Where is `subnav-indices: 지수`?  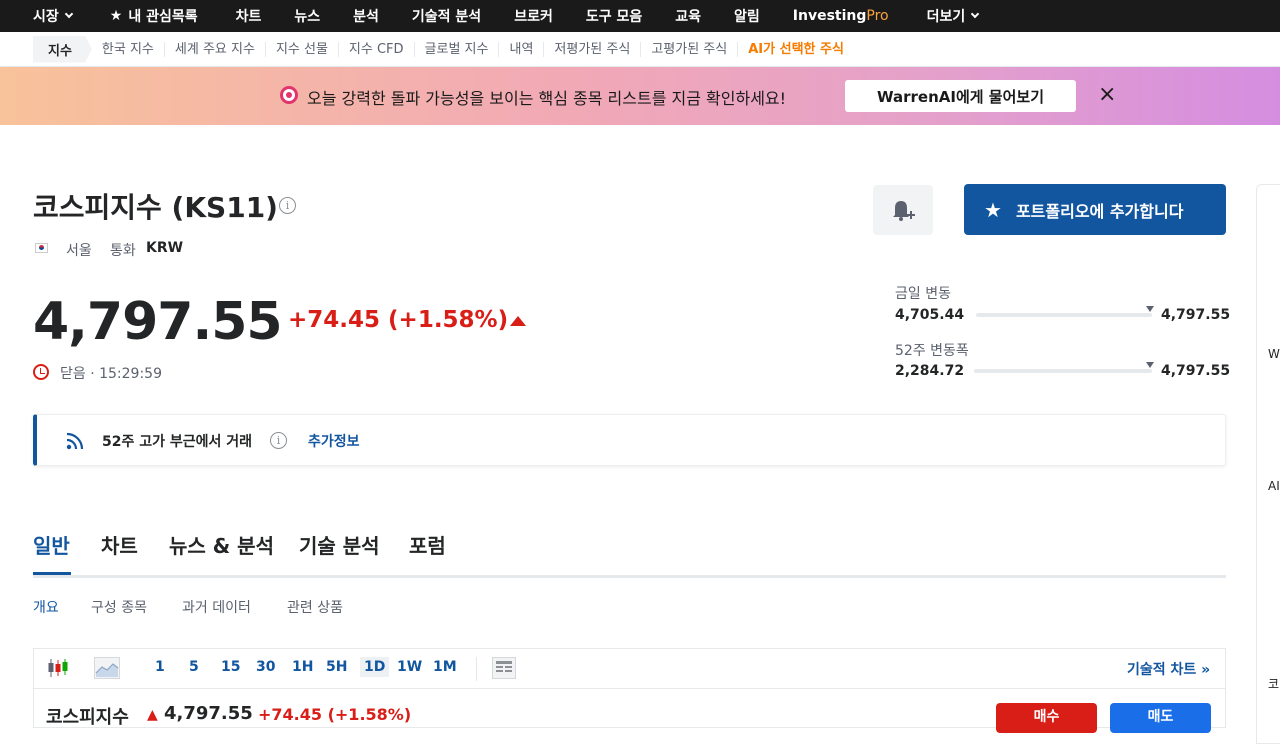
subnav-indices: 지수 is located at coordinates (62, 49).